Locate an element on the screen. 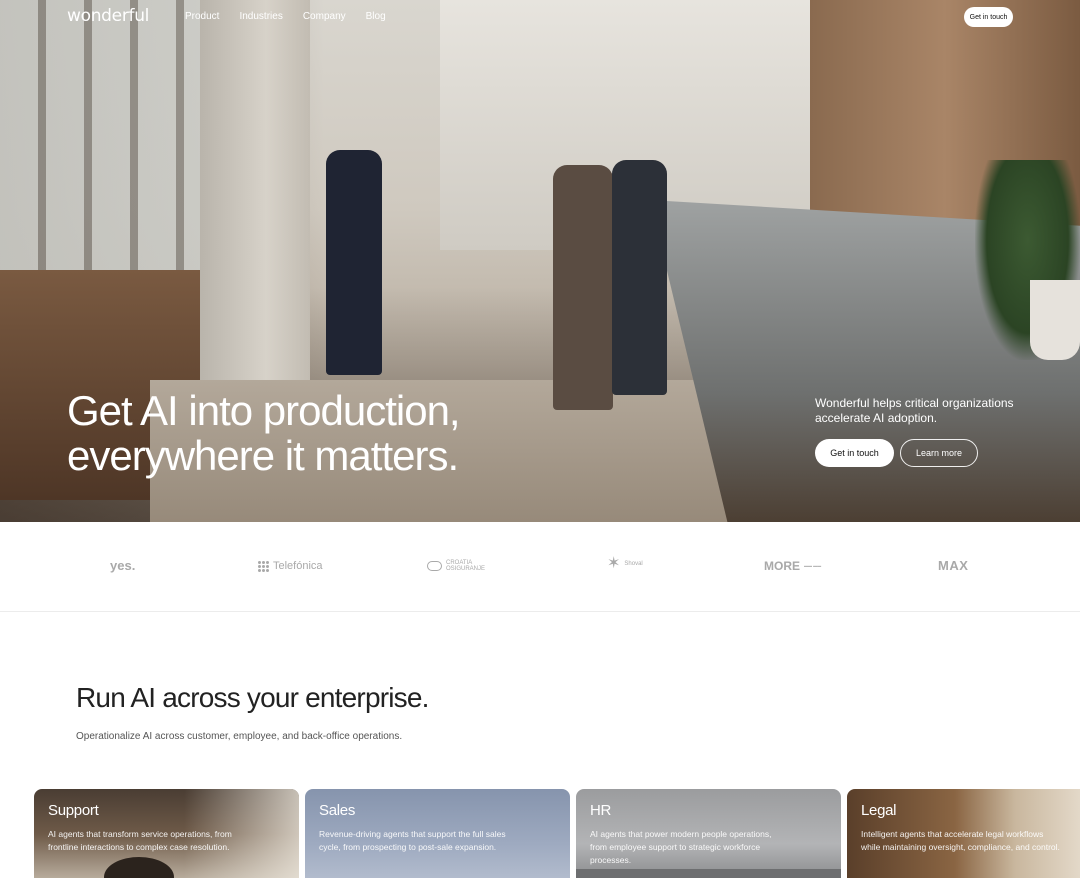 Image resolution: width=1080 pixels, height=878 pixels. client-logo-max: MAX is located at coordinates (953, 565).